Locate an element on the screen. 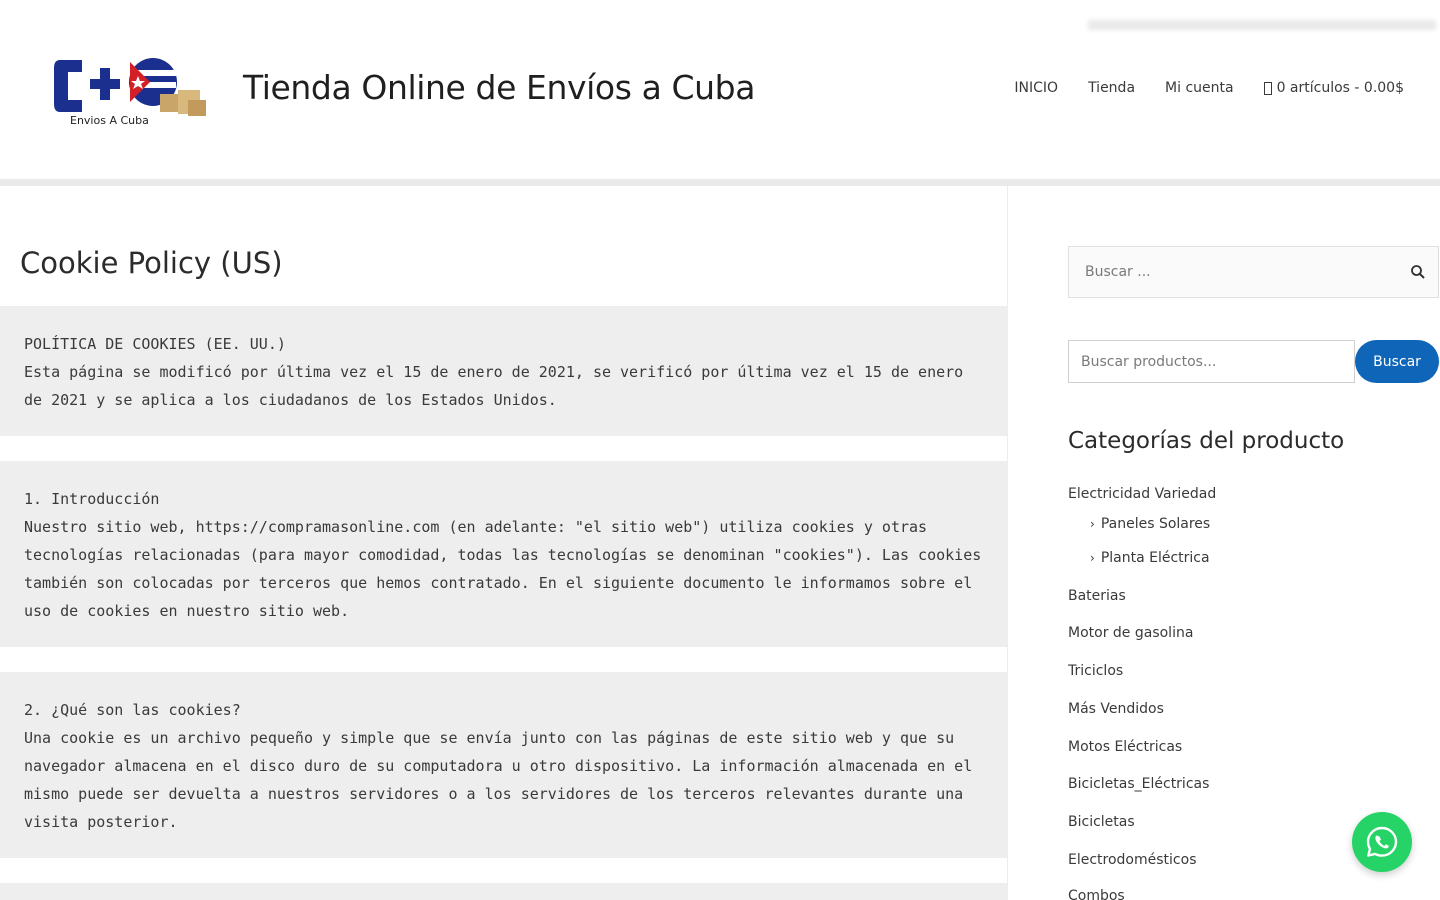 The image size is (1440, 900). search-icon is located at coordinates (1418, 272).